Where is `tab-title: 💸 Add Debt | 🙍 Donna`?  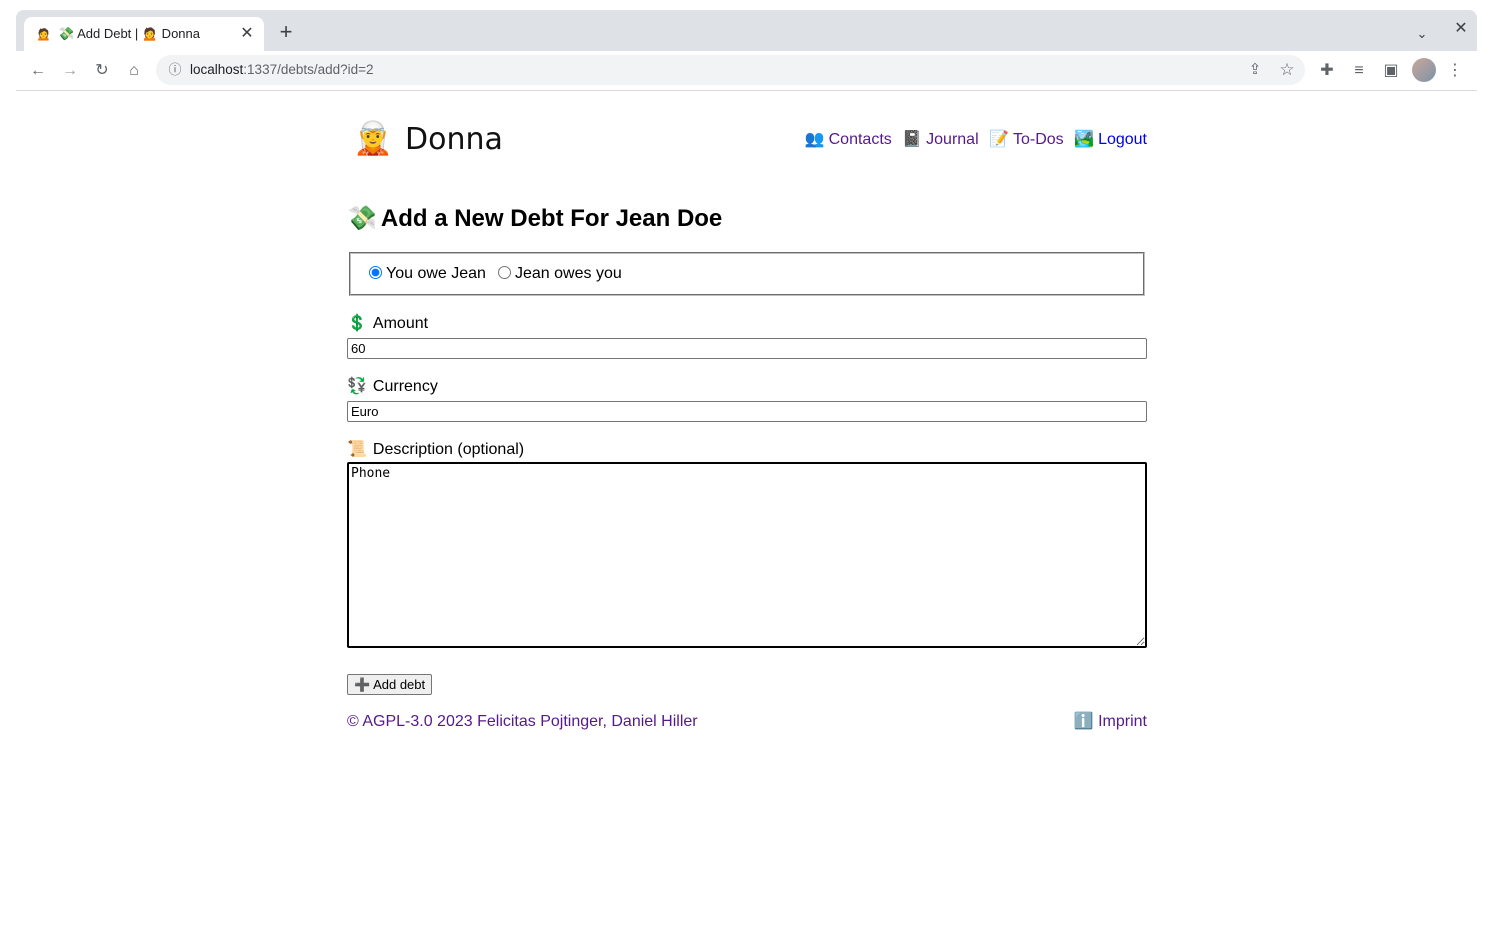
tab-title: 💸 Add Debt | 🙍 Donna is located at coordinates (129, 33).